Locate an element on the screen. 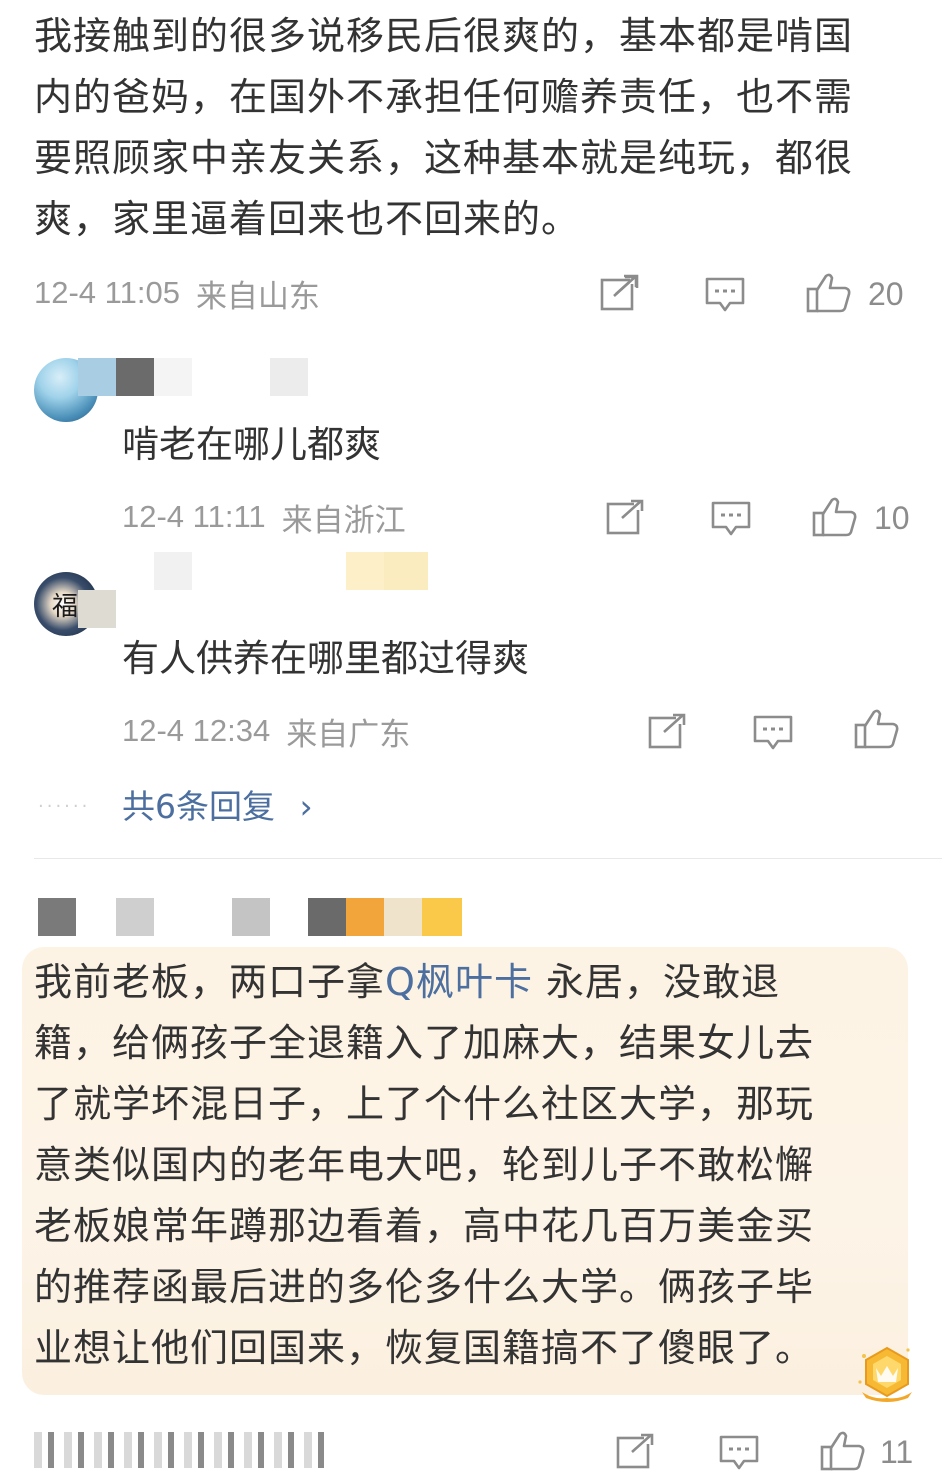 Image resolution: width=942 pixels, height=1476 pixels. like-count: 20 is located at coordinates (886, 294).